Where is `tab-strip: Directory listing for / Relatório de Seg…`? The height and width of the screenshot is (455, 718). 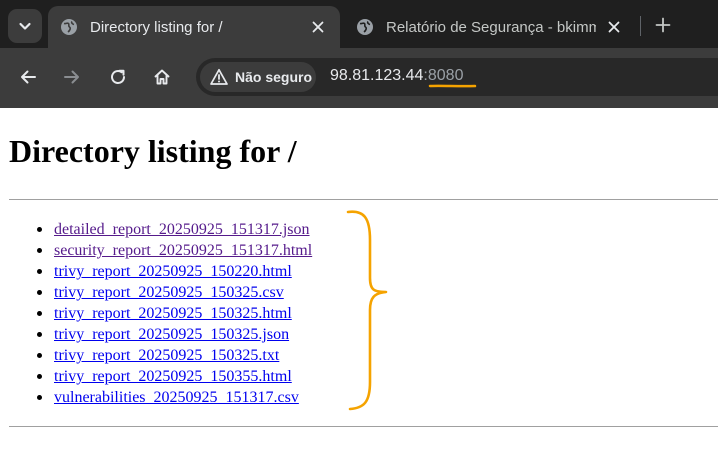
tab-strip: Directory listing for / Relatório de Seg… is located at coordinates (359, 24).